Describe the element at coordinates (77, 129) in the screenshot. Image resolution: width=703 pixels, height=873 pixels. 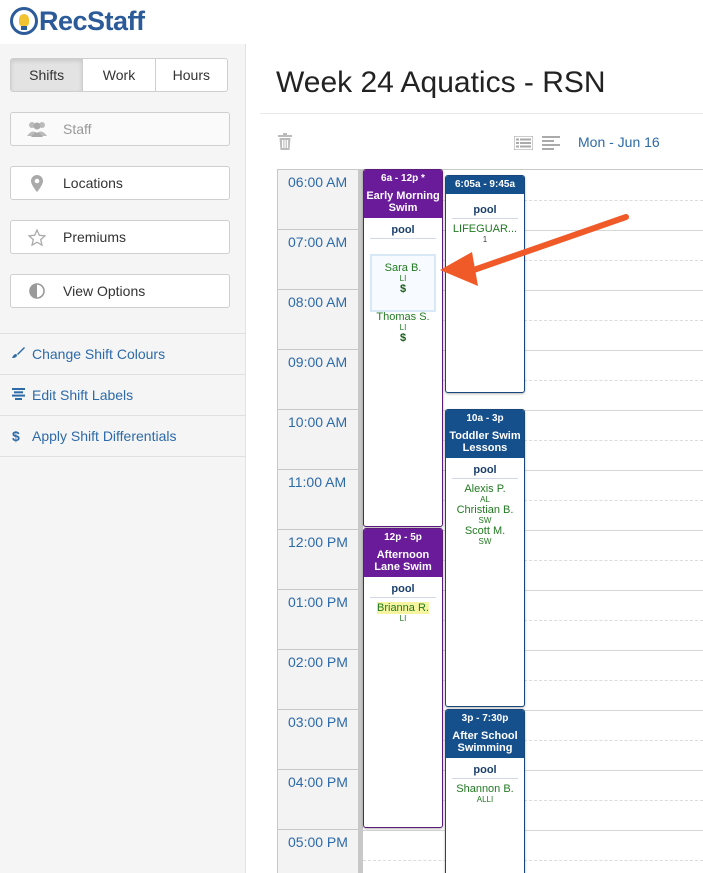
I see `staff-button-label: Staff` at that location.